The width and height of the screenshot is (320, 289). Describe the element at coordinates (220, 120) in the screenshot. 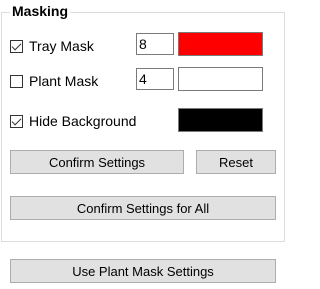

I see `background-color-swatch` at that location.